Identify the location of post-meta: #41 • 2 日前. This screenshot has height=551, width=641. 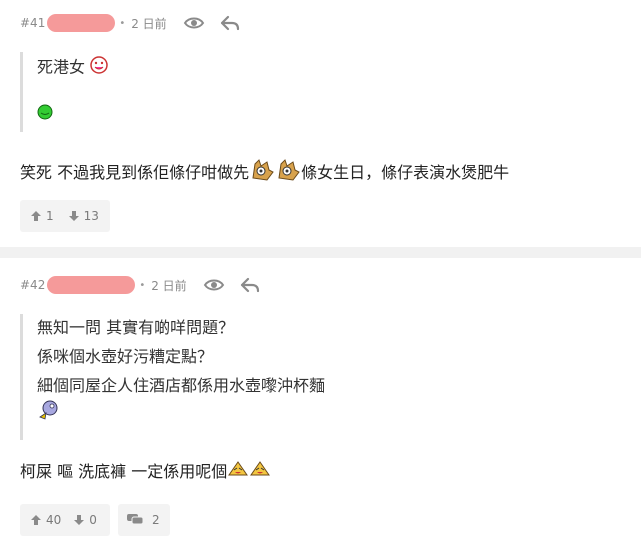
(137, 23).